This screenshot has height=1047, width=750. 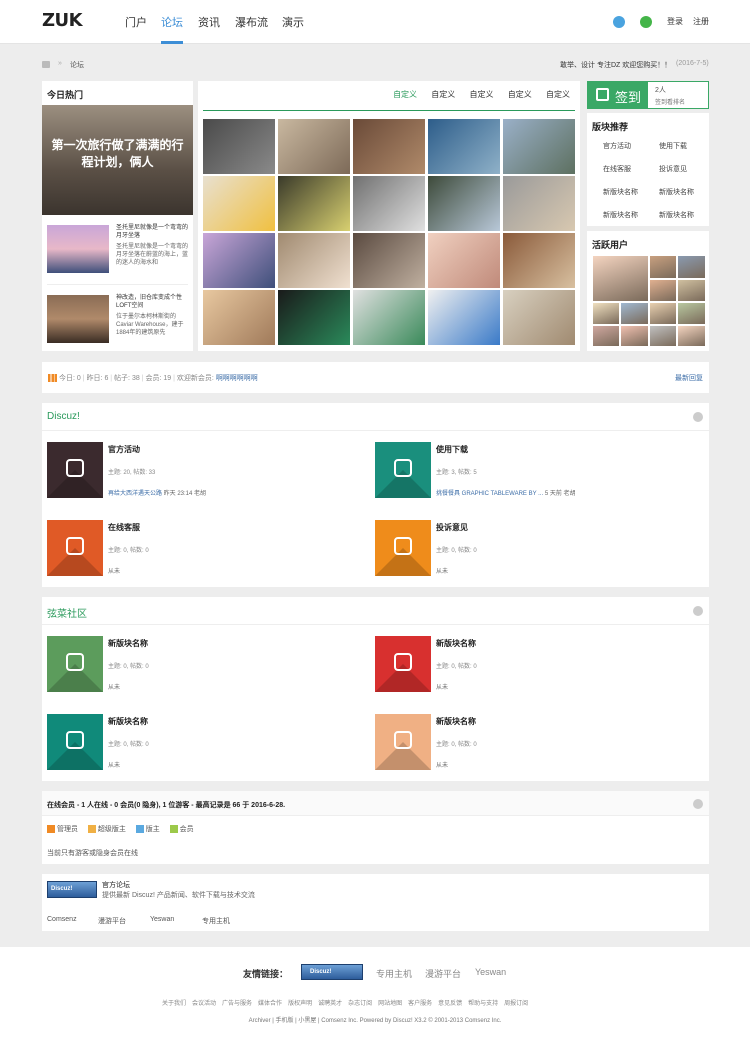 I want to click on forum-name: 使用下载, so click(x=452, y=449).